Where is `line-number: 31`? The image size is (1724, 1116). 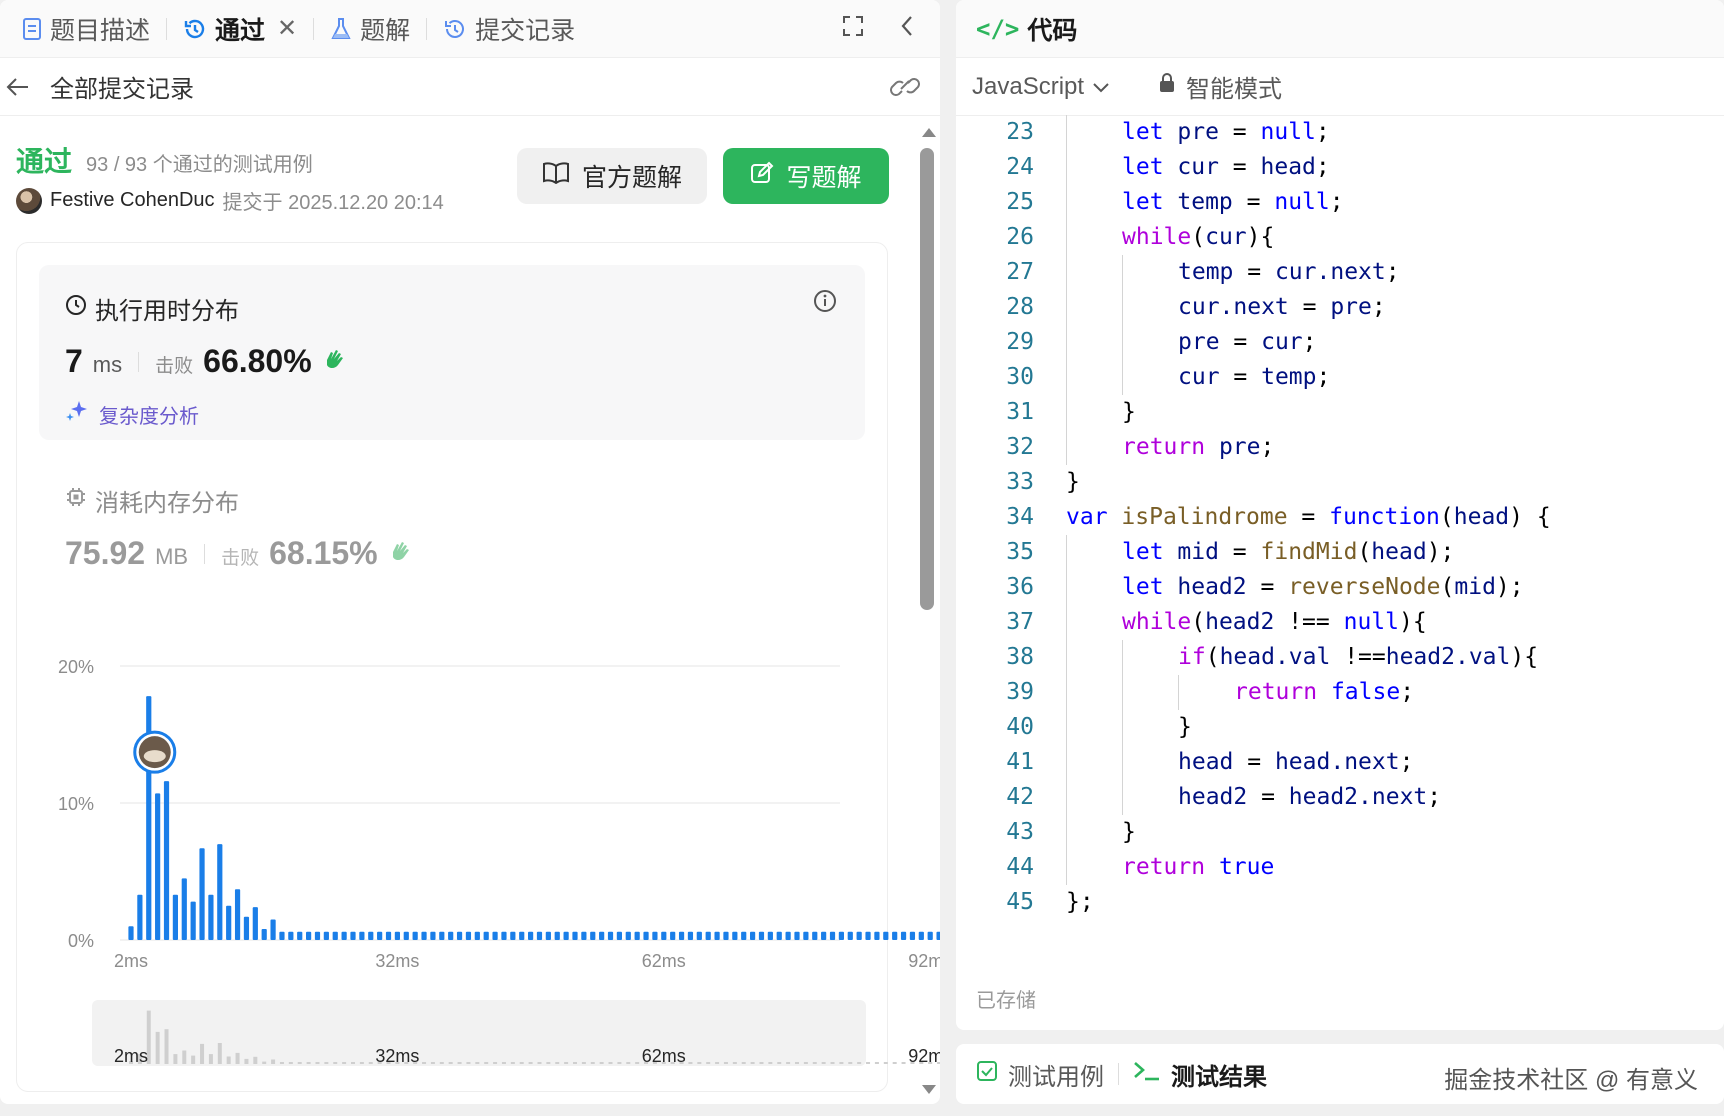 line-number: 31 is located at coordinates (1020, 412).